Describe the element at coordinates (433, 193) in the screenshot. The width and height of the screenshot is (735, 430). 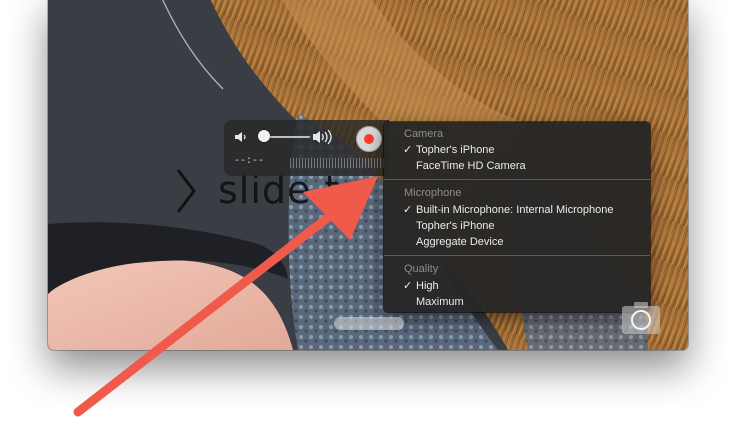
I see `menu-header-microphone: Microphone` at that location.